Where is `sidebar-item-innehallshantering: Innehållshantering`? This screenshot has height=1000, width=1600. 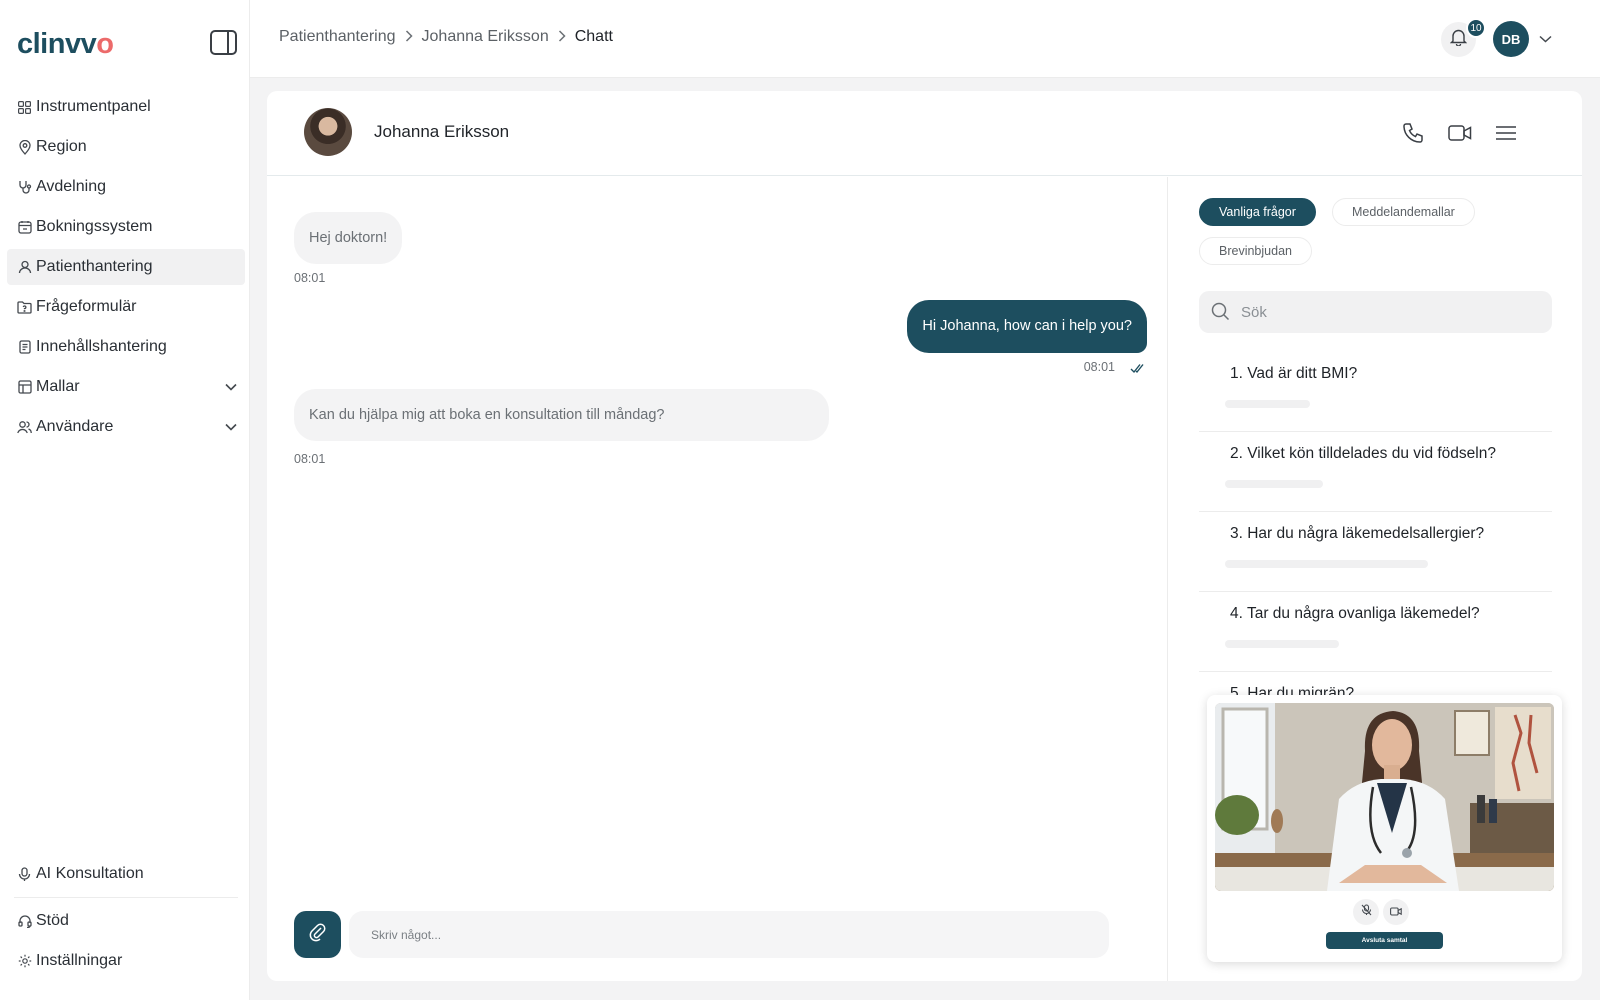 sidebar-item-innehallshantering: Innehållshantering is located at coordinates (126, 347).